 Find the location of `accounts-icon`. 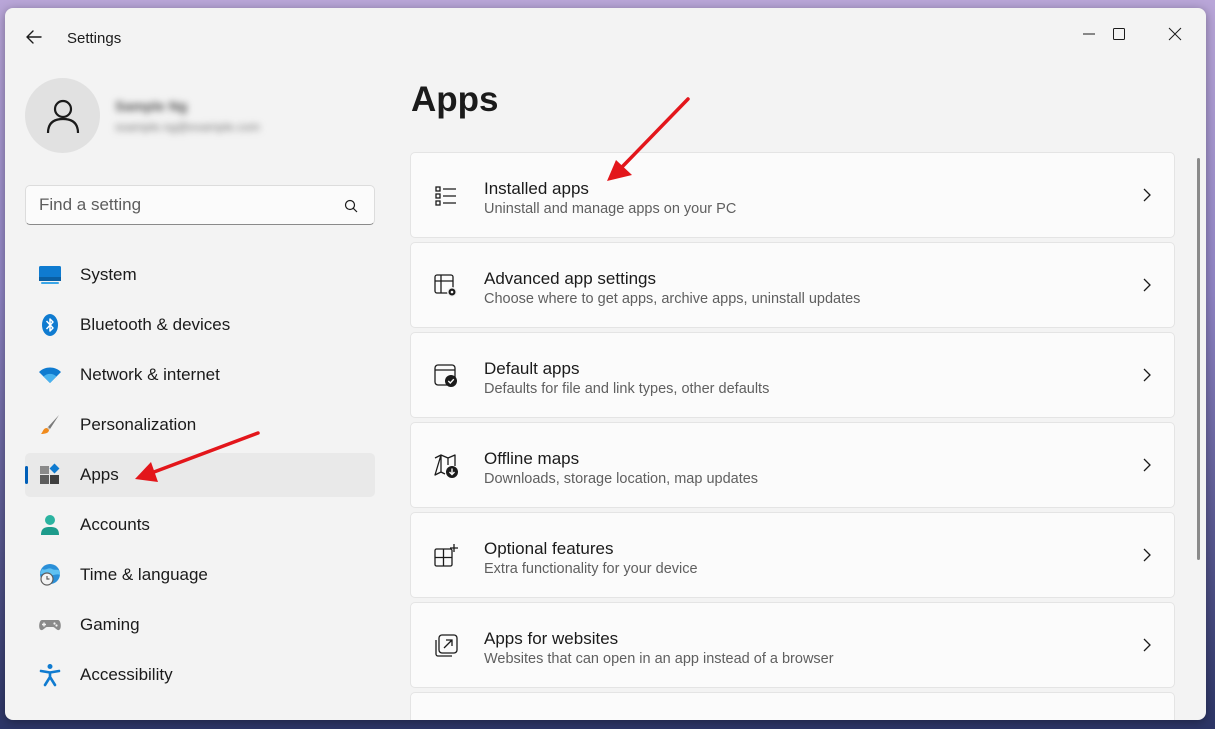

accounts-icon is located at coordinates (50, 525).